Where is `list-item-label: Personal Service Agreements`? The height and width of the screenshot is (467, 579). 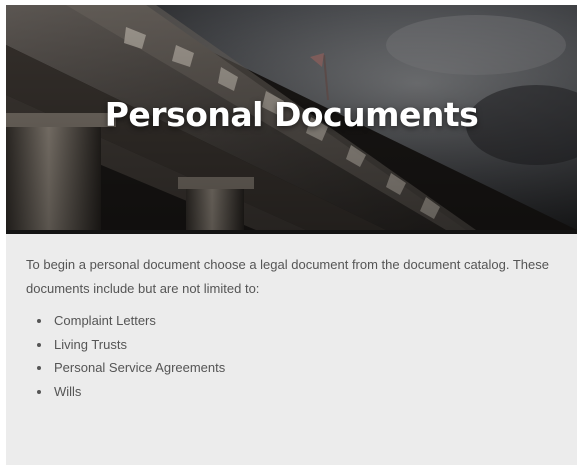 list-item-label: Personal Service Agreements is located at coordinates (140, 367).